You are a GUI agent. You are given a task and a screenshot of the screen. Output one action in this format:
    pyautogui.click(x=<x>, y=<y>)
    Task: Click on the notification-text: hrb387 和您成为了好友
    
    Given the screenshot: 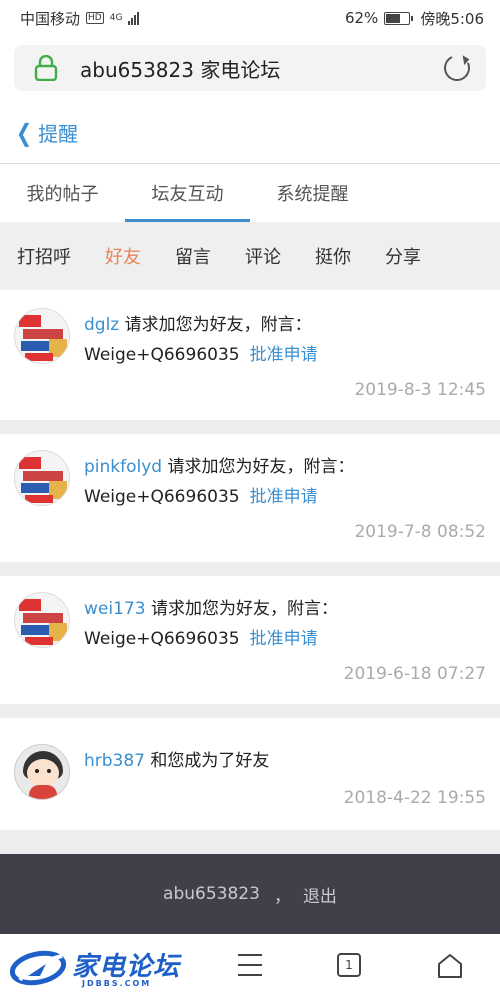 What is the action you would take?
    pyautogui.click(x=176, y=758)
    